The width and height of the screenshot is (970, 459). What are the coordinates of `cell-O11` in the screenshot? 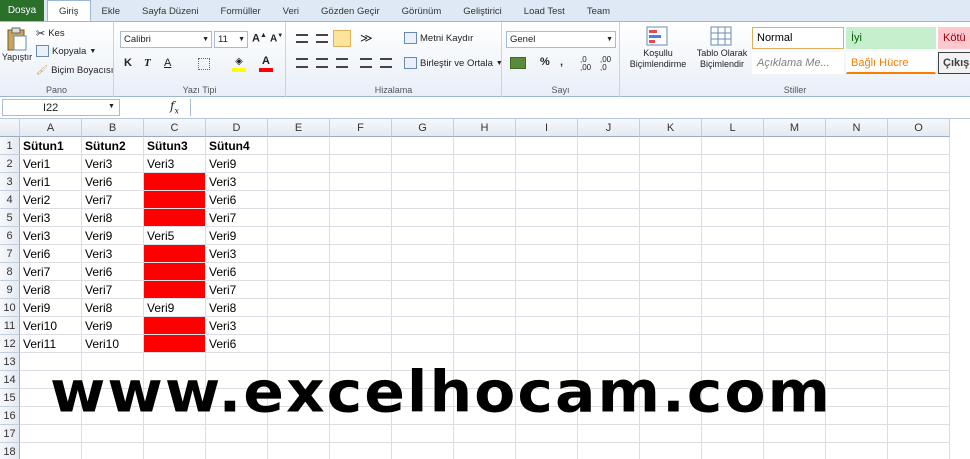 It's located at (919, 326).